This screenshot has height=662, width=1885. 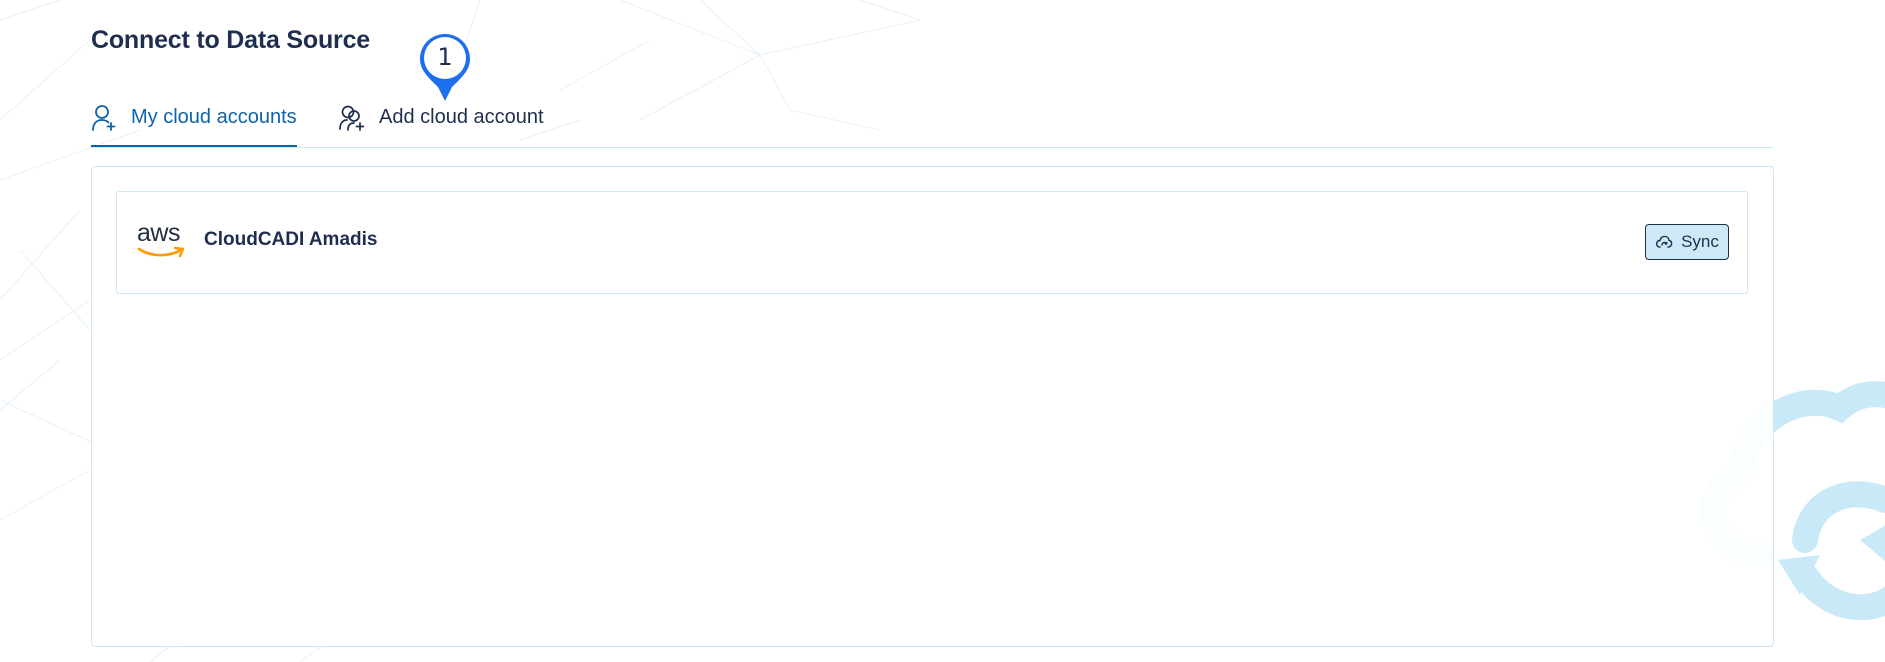 What do you see at coordinates (214, 117) in the screenshot?
I see `tab-label: My cloud accounts` at bounding box center [214, 117].